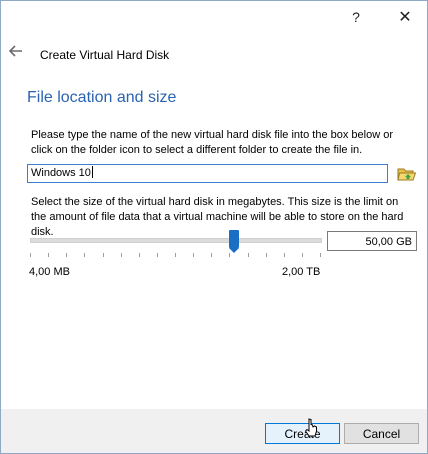 Image resolution: width=428 pixels, height=454 pixels. Describe the element at coordinates (312, 429) in the screenshot. I see `mouse-cursor-icon` at that location.